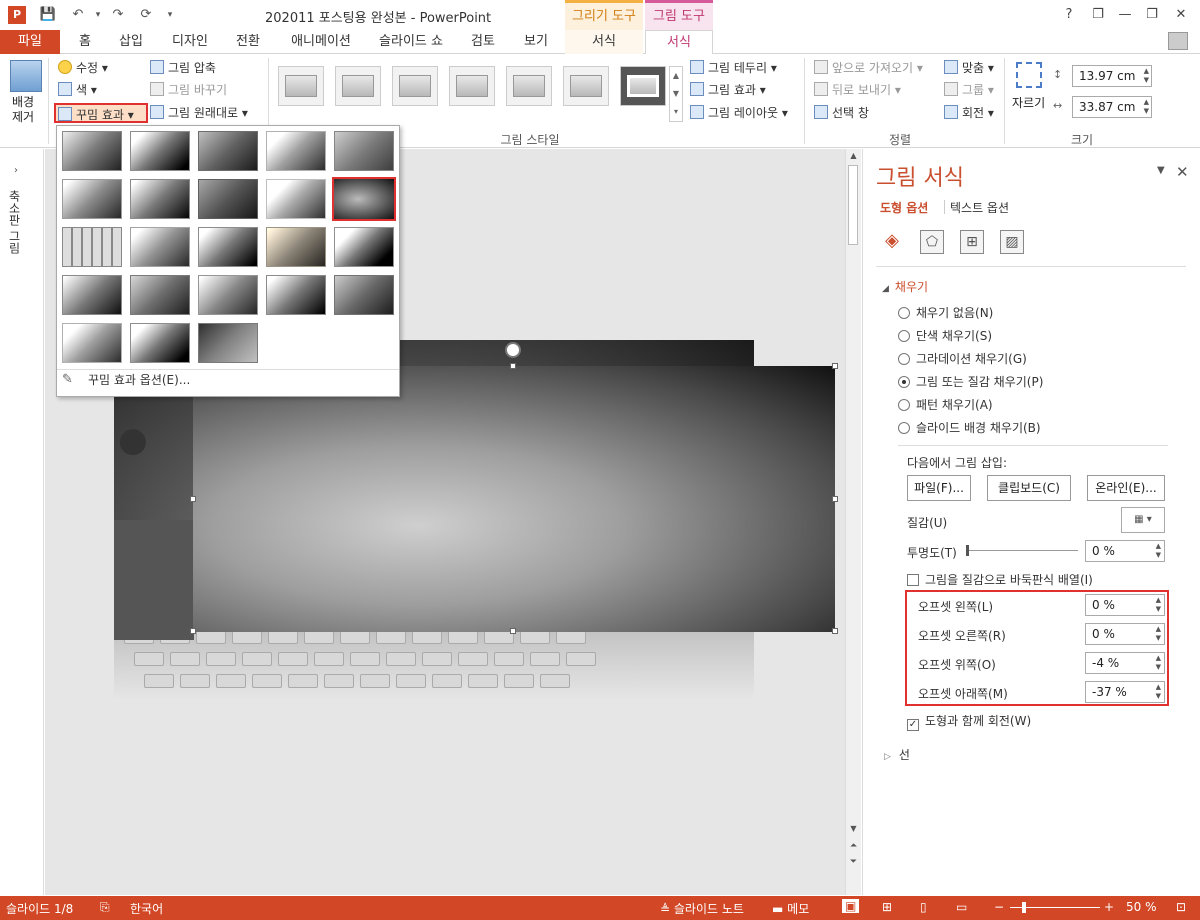  I want to click on tab-slideshow: 슬라이드 쇼, so click(411, 42).